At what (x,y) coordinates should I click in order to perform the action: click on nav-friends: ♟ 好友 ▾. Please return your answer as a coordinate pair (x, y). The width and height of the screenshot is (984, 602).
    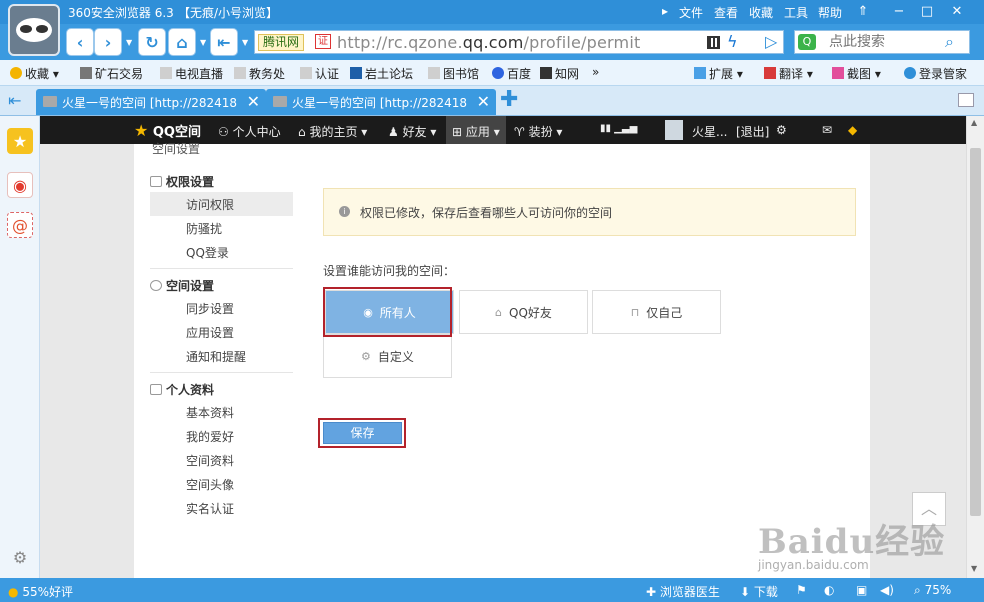
    Looking at the image, I should click on (412, 131).